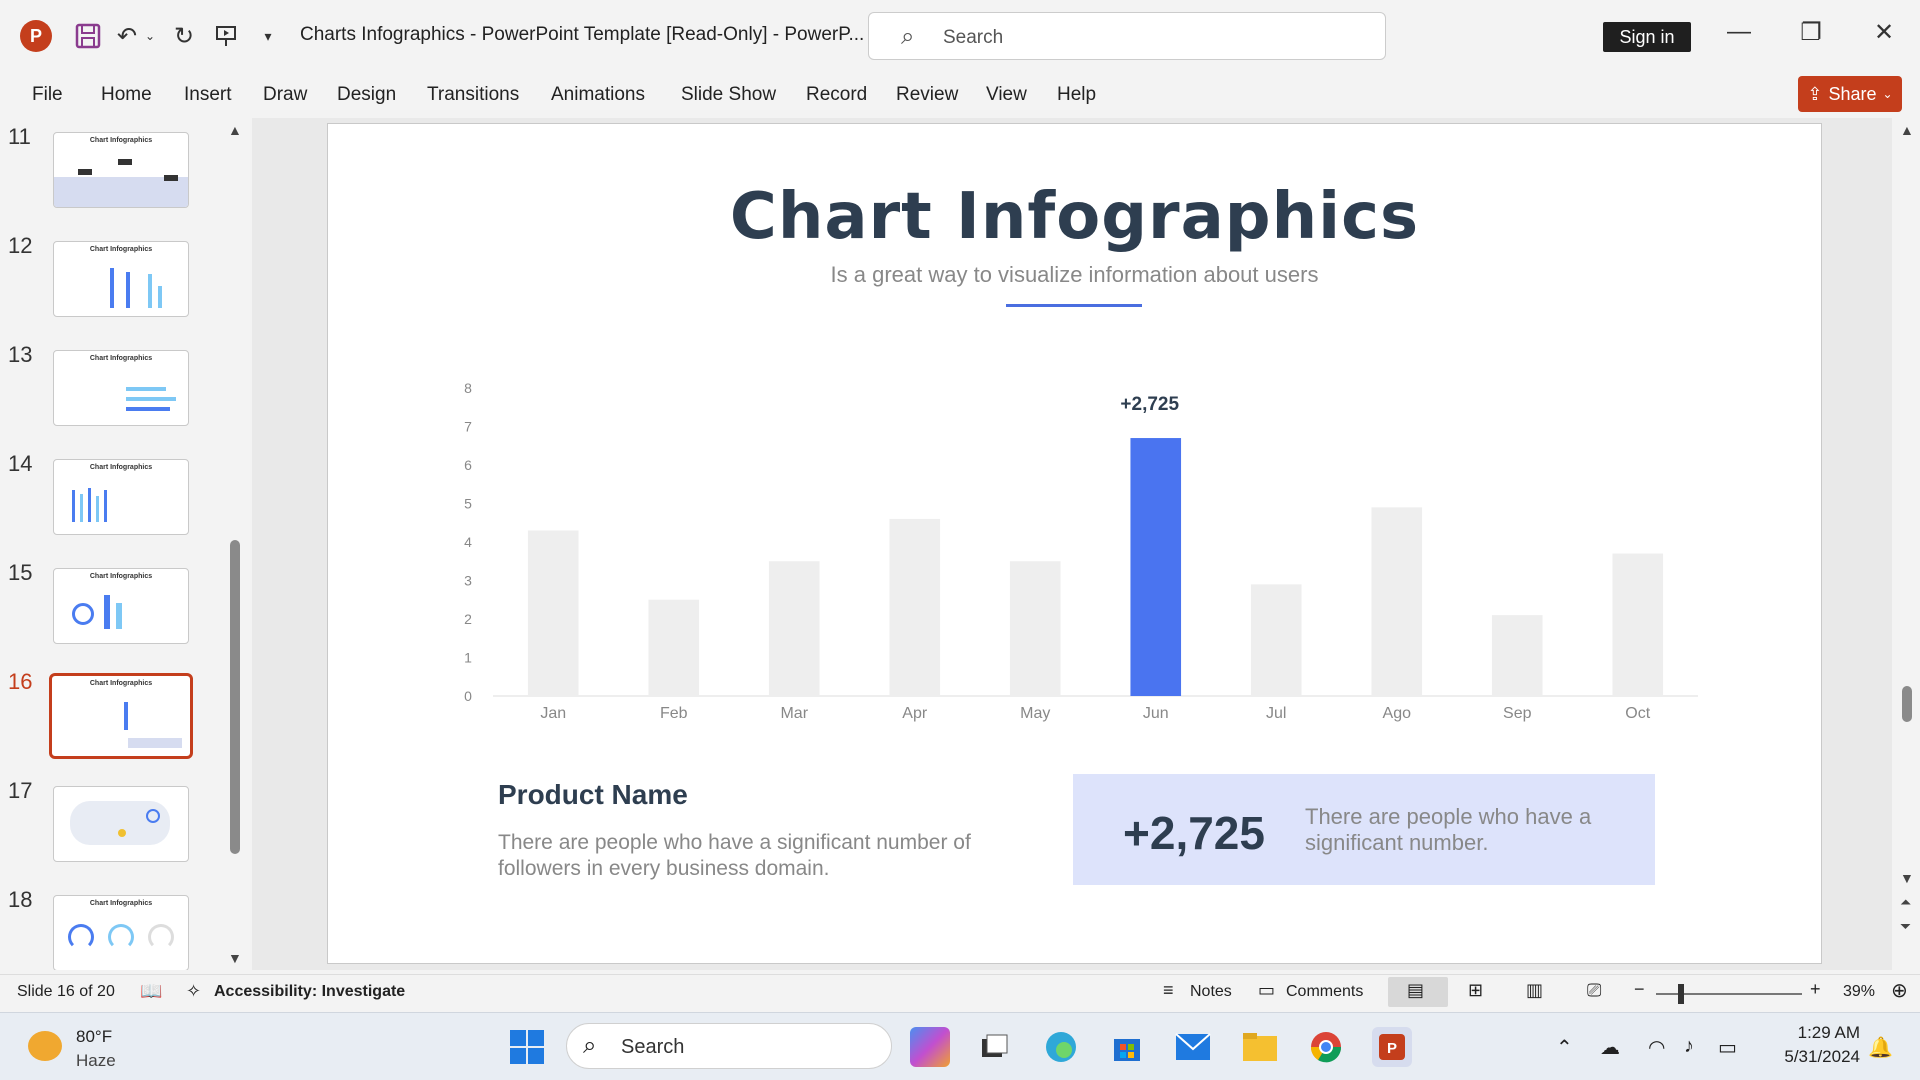 This screenshot has height=1080, width=1920. What do you see at coordinates (794, 628) in the screenshot?
I see `bar-mar` at bounding box center [794, 628].